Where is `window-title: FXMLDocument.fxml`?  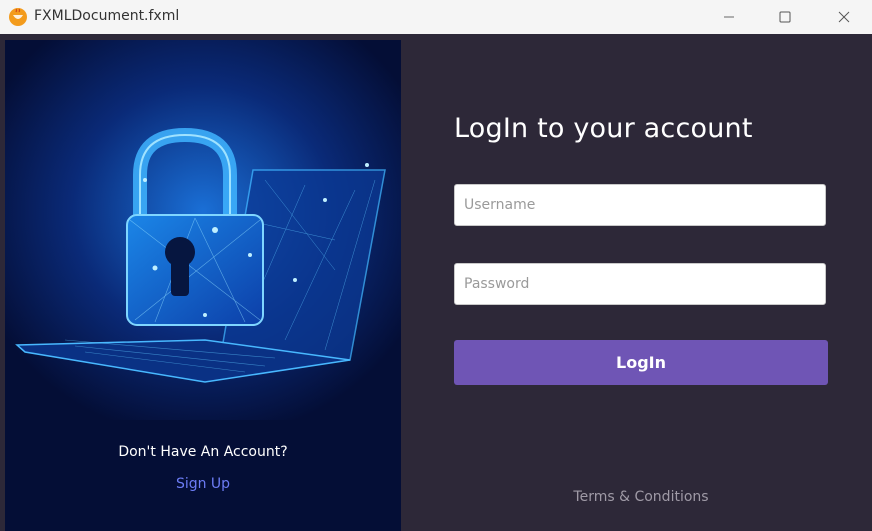
window-title: FXMLDocument.fxml is located at coordinates (107, 16).